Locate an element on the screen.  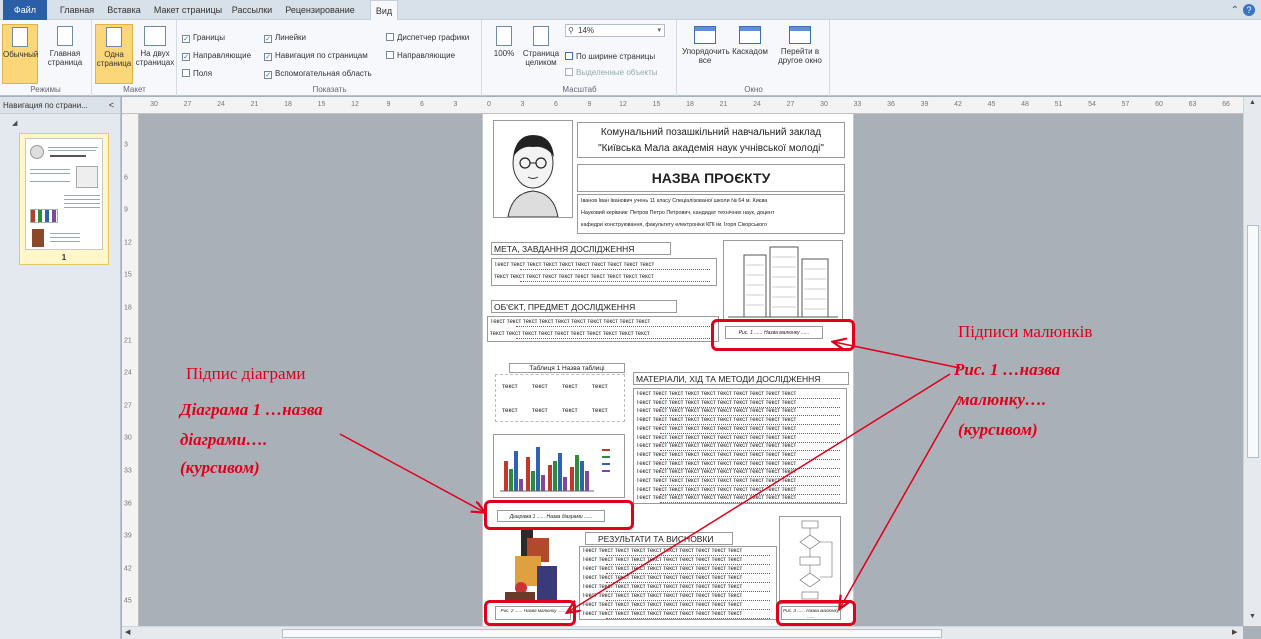
annotation-diagram-line-1: Діаграма 1 …назва is located at coordinates (251, 409).